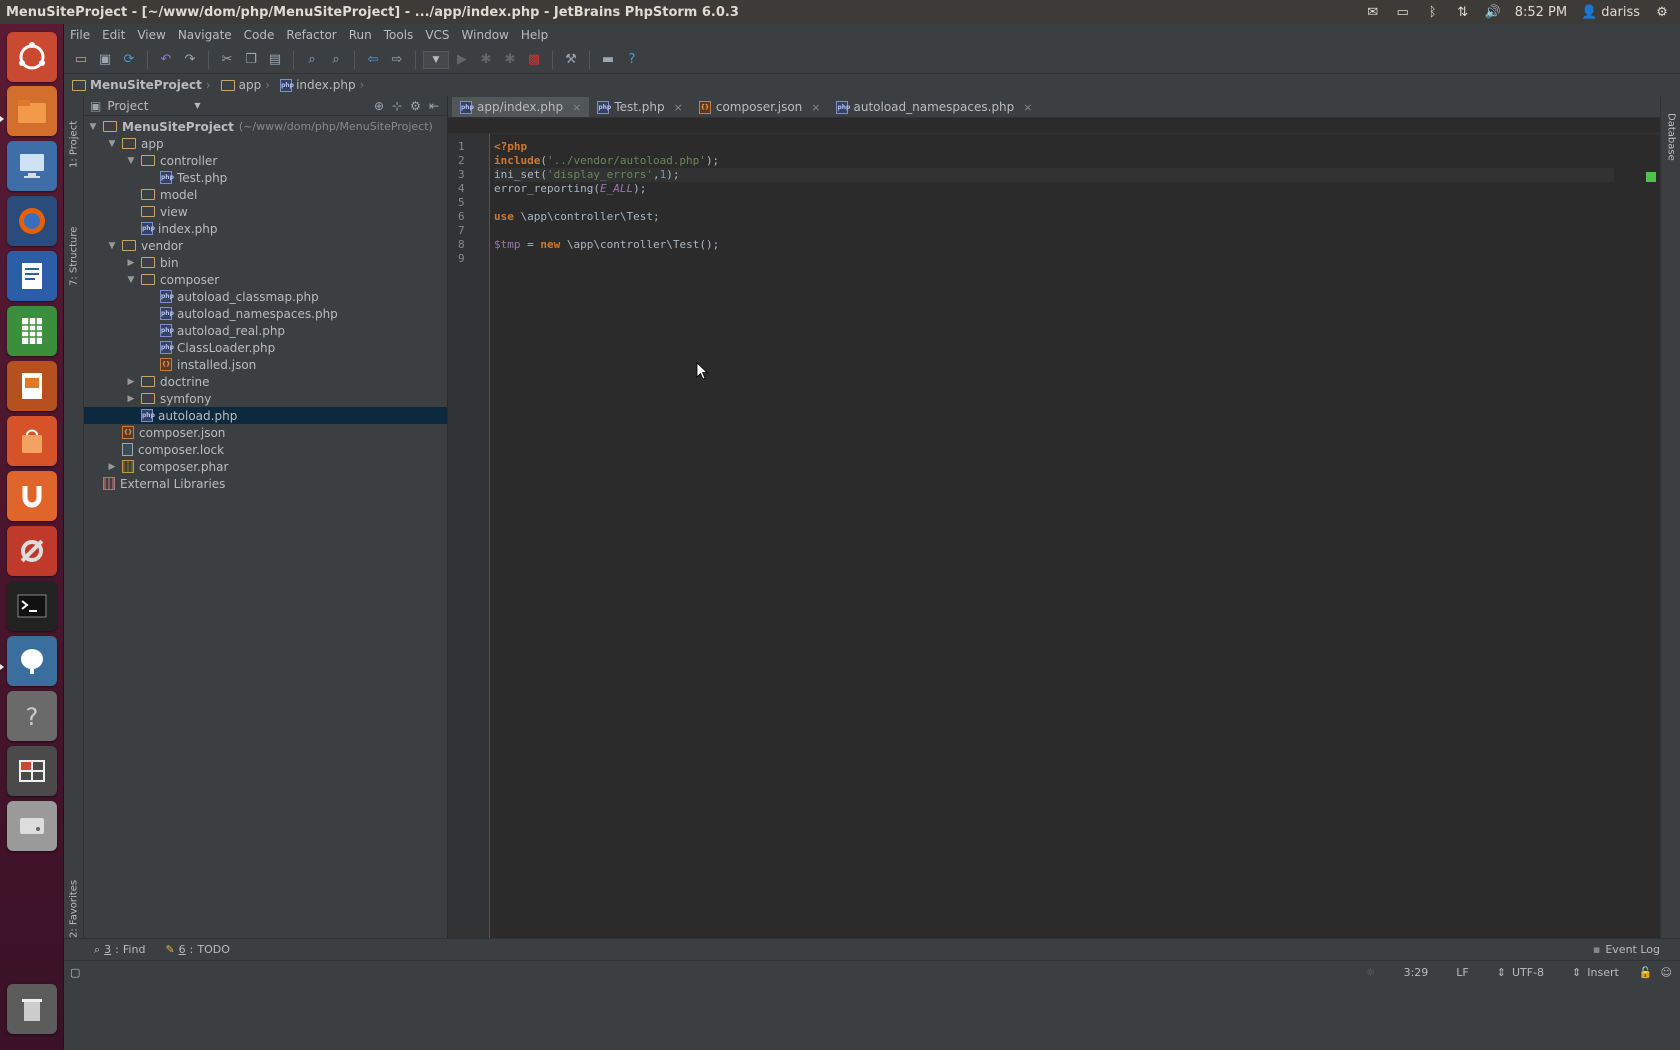 Image resolution: width=1680 pixels, height=1050 pixels. I want to click on user-menu: 👤 dariss, so click(1610, 12).